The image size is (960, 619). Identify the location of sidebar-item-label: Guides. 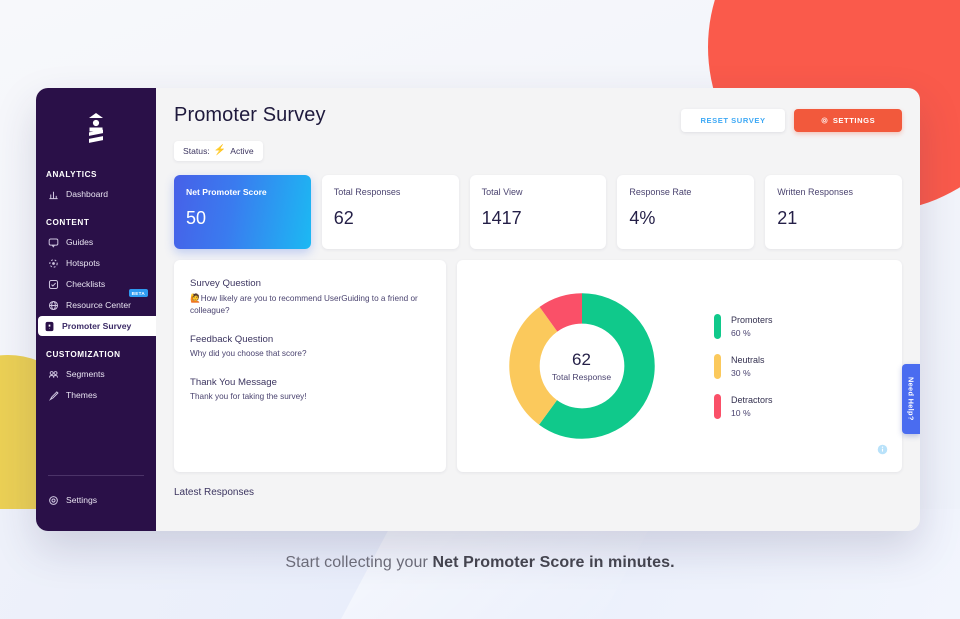
(80, 242).